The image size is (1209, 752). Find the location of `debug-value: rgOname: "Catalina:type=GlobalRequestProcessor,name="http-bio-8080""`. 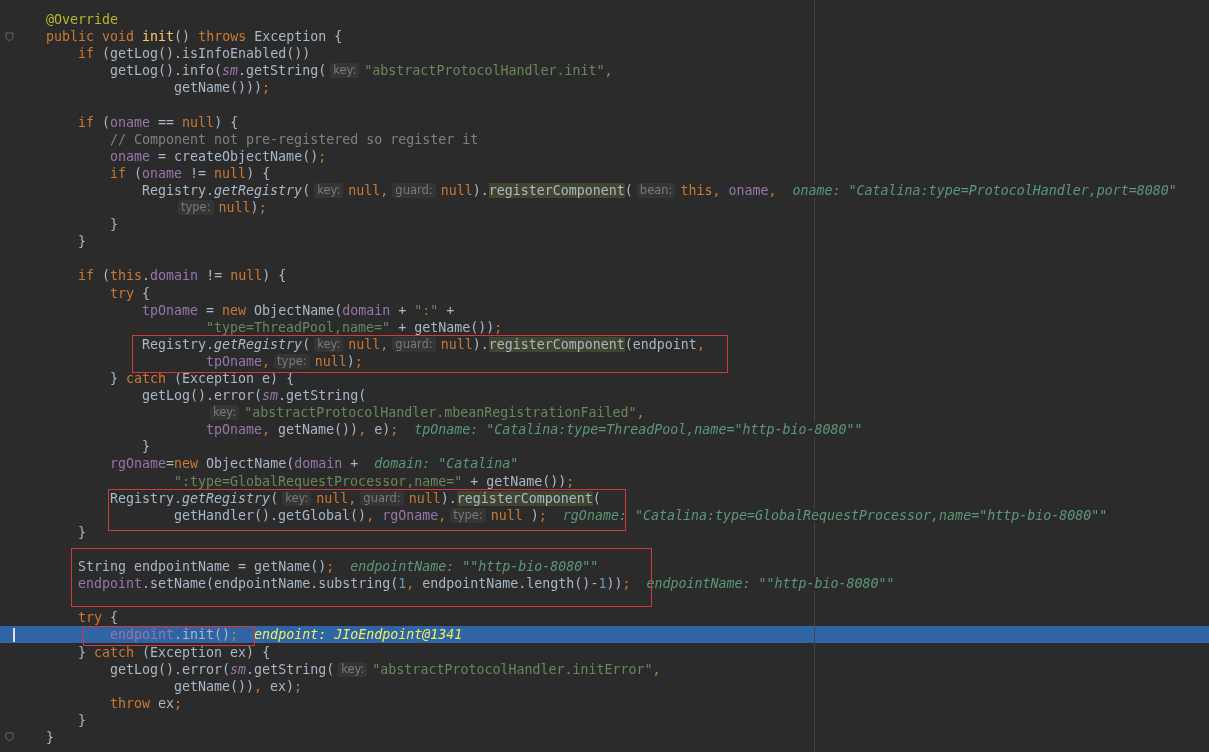

debug-value: rgOname: "Catalina:type=GlobalRequestProcessor,name="http-bio-8080"" is located at coordinates (835, 515).